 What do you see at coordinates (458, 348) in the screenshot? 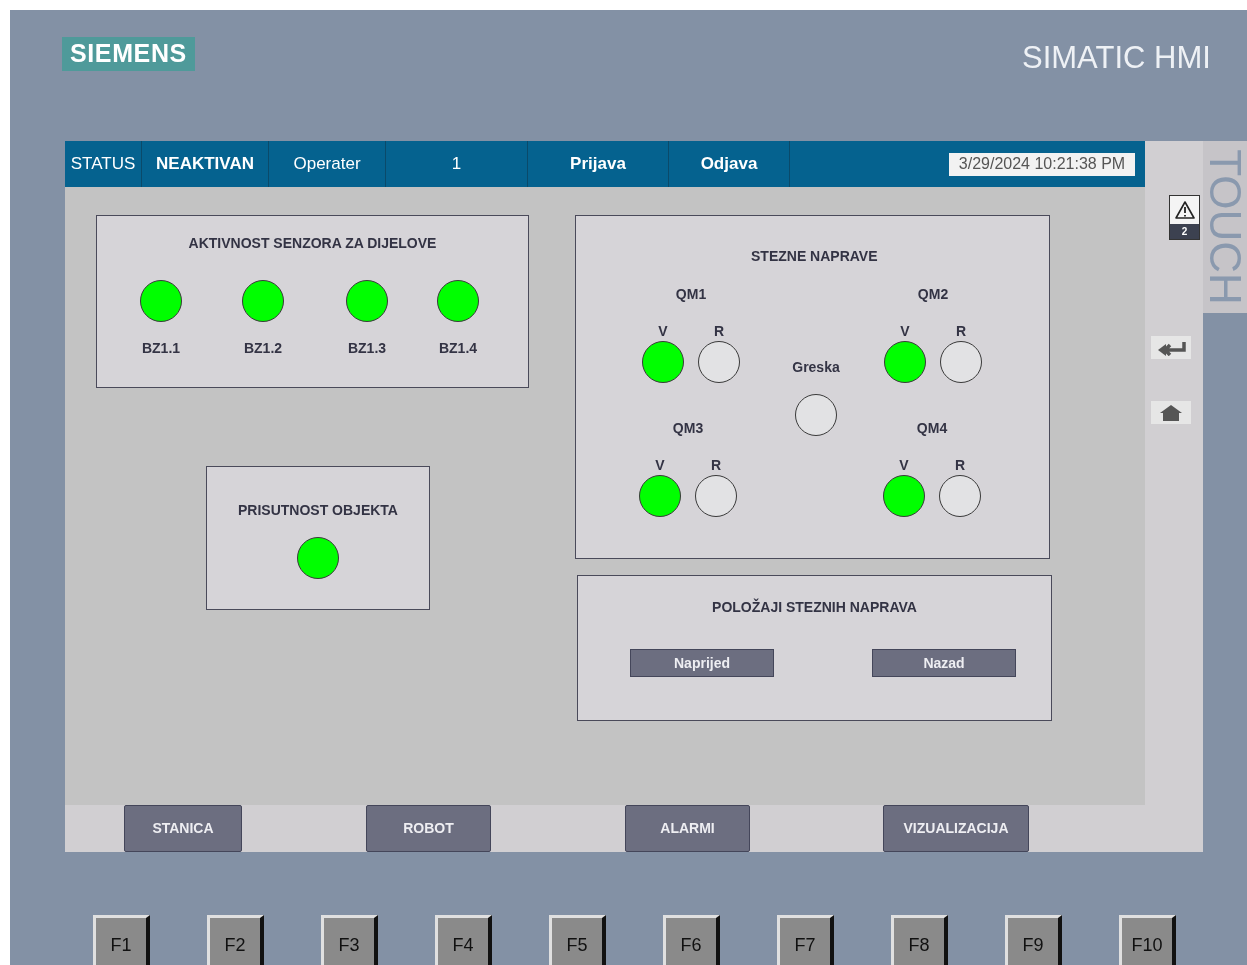
I see `sensor-label: BZ1.4` at bounding box center [458, 348].